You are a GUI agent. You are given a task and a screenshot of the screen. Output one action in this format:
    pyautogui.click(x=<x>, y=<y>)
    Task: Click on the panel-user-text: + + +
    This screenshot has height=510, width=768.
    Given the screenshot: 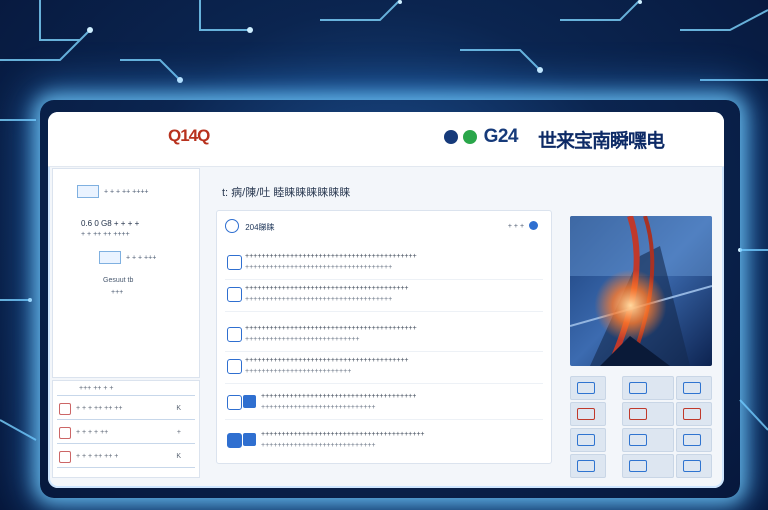 What is the action you would take?
    pyautogui.click(x=516, y=226)
    